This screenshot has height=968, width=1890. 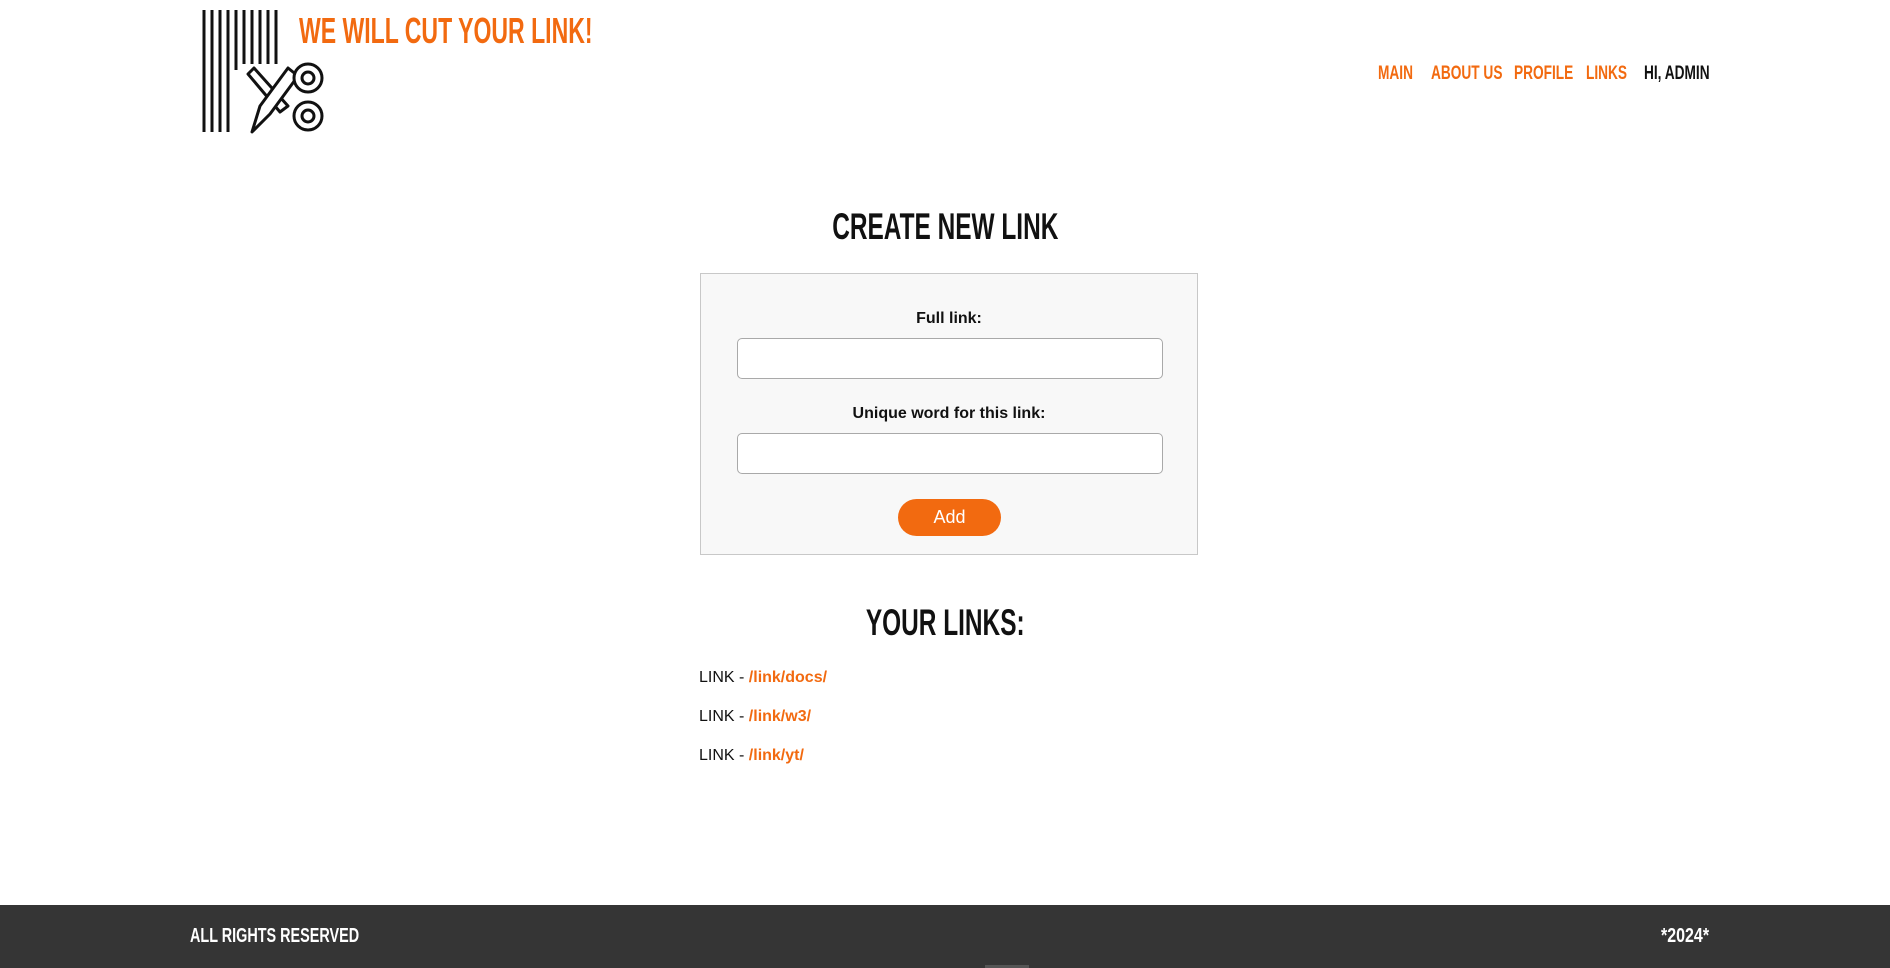 I want to click on unique-word-label: Unique word for this link:, so click(x=949, y=413).